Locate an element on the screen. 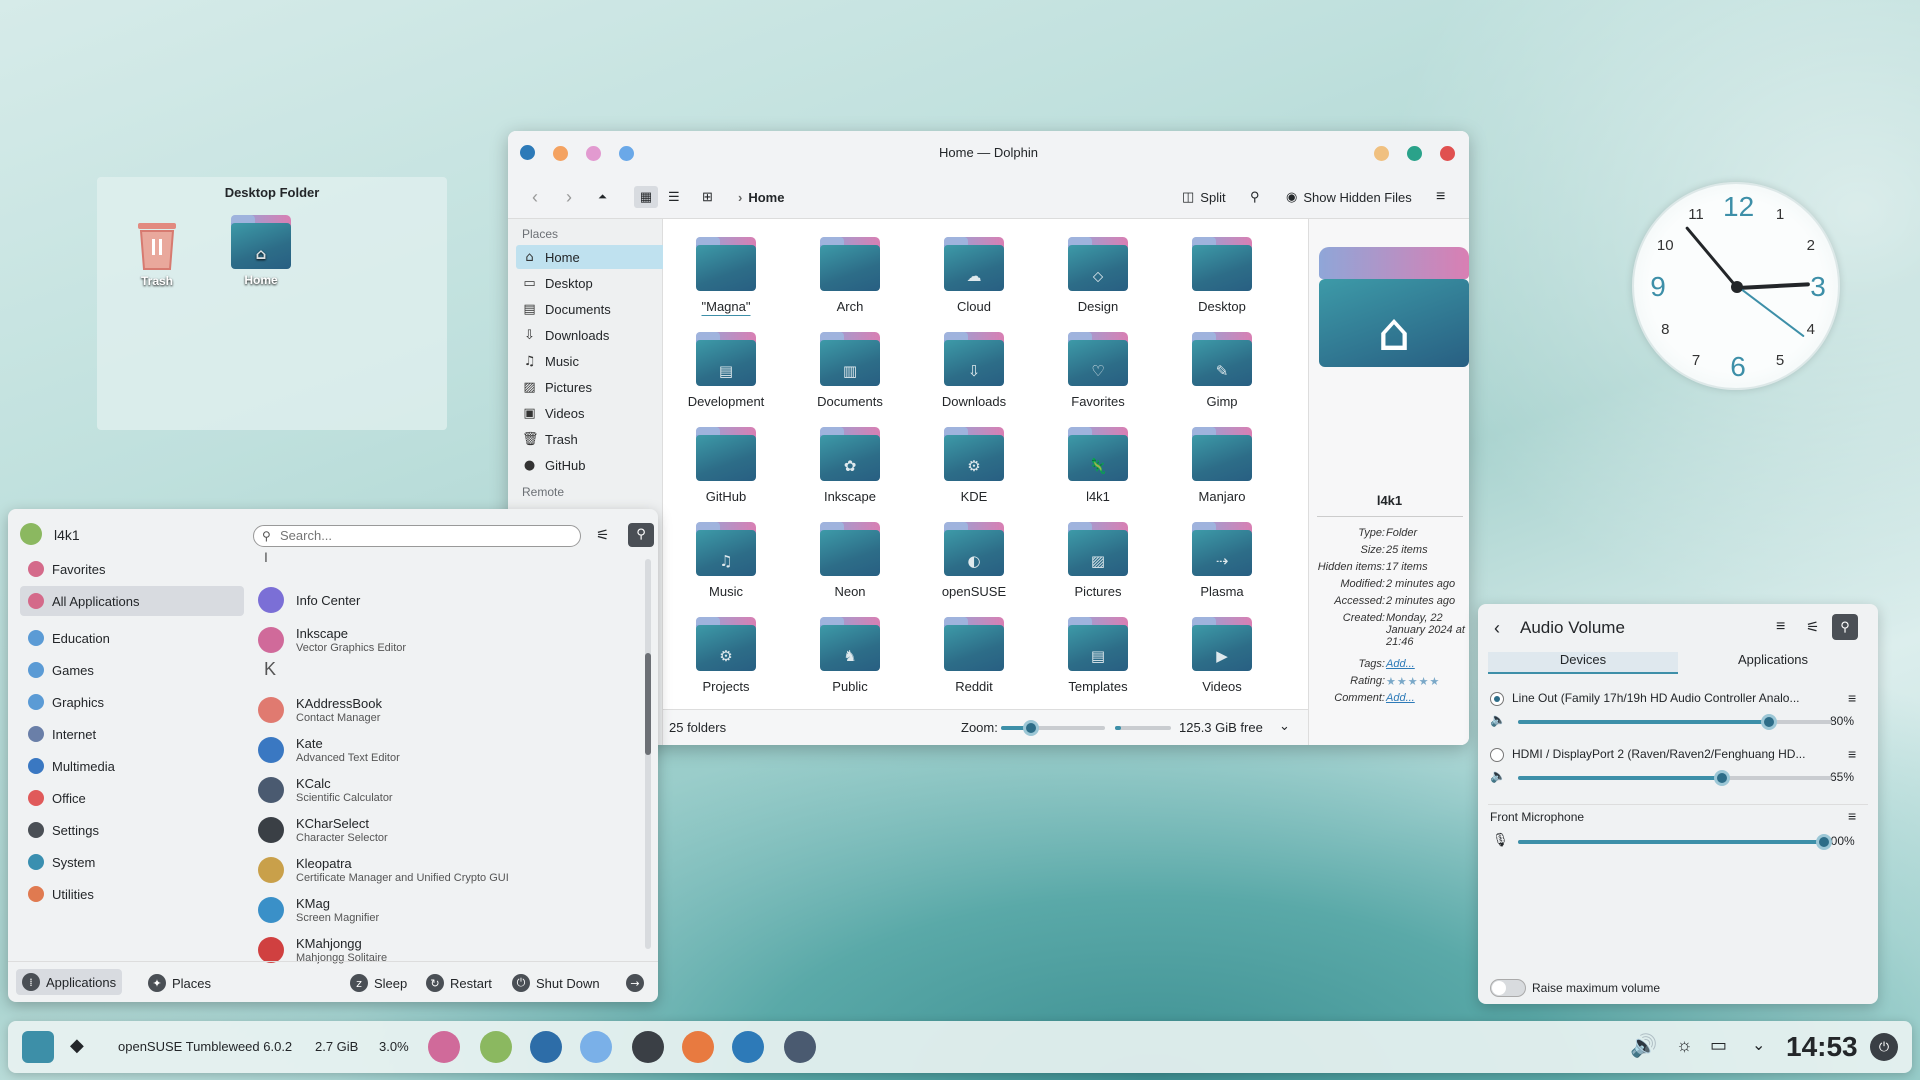 This screenshot has height=1080, width=1920. app-item: KAddressBook Contact Manager is located at coordinates (448, 712).